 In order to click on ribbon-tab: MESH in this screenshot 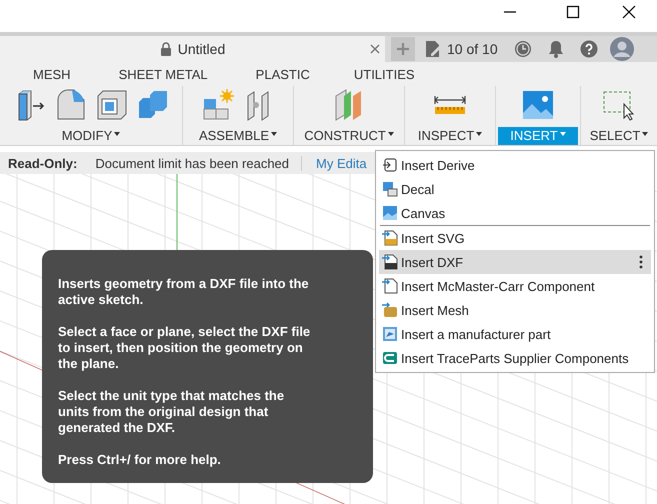, I will do `click(52, 74)`.